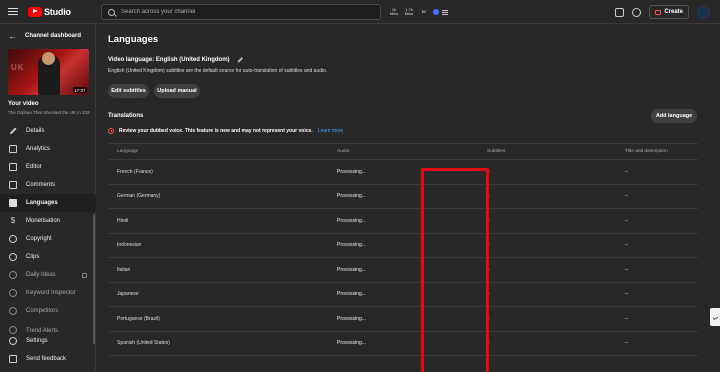  Describe the element at coordinates (126, 116) in the screenshot. I see `translations-heading: Translations` at that location.